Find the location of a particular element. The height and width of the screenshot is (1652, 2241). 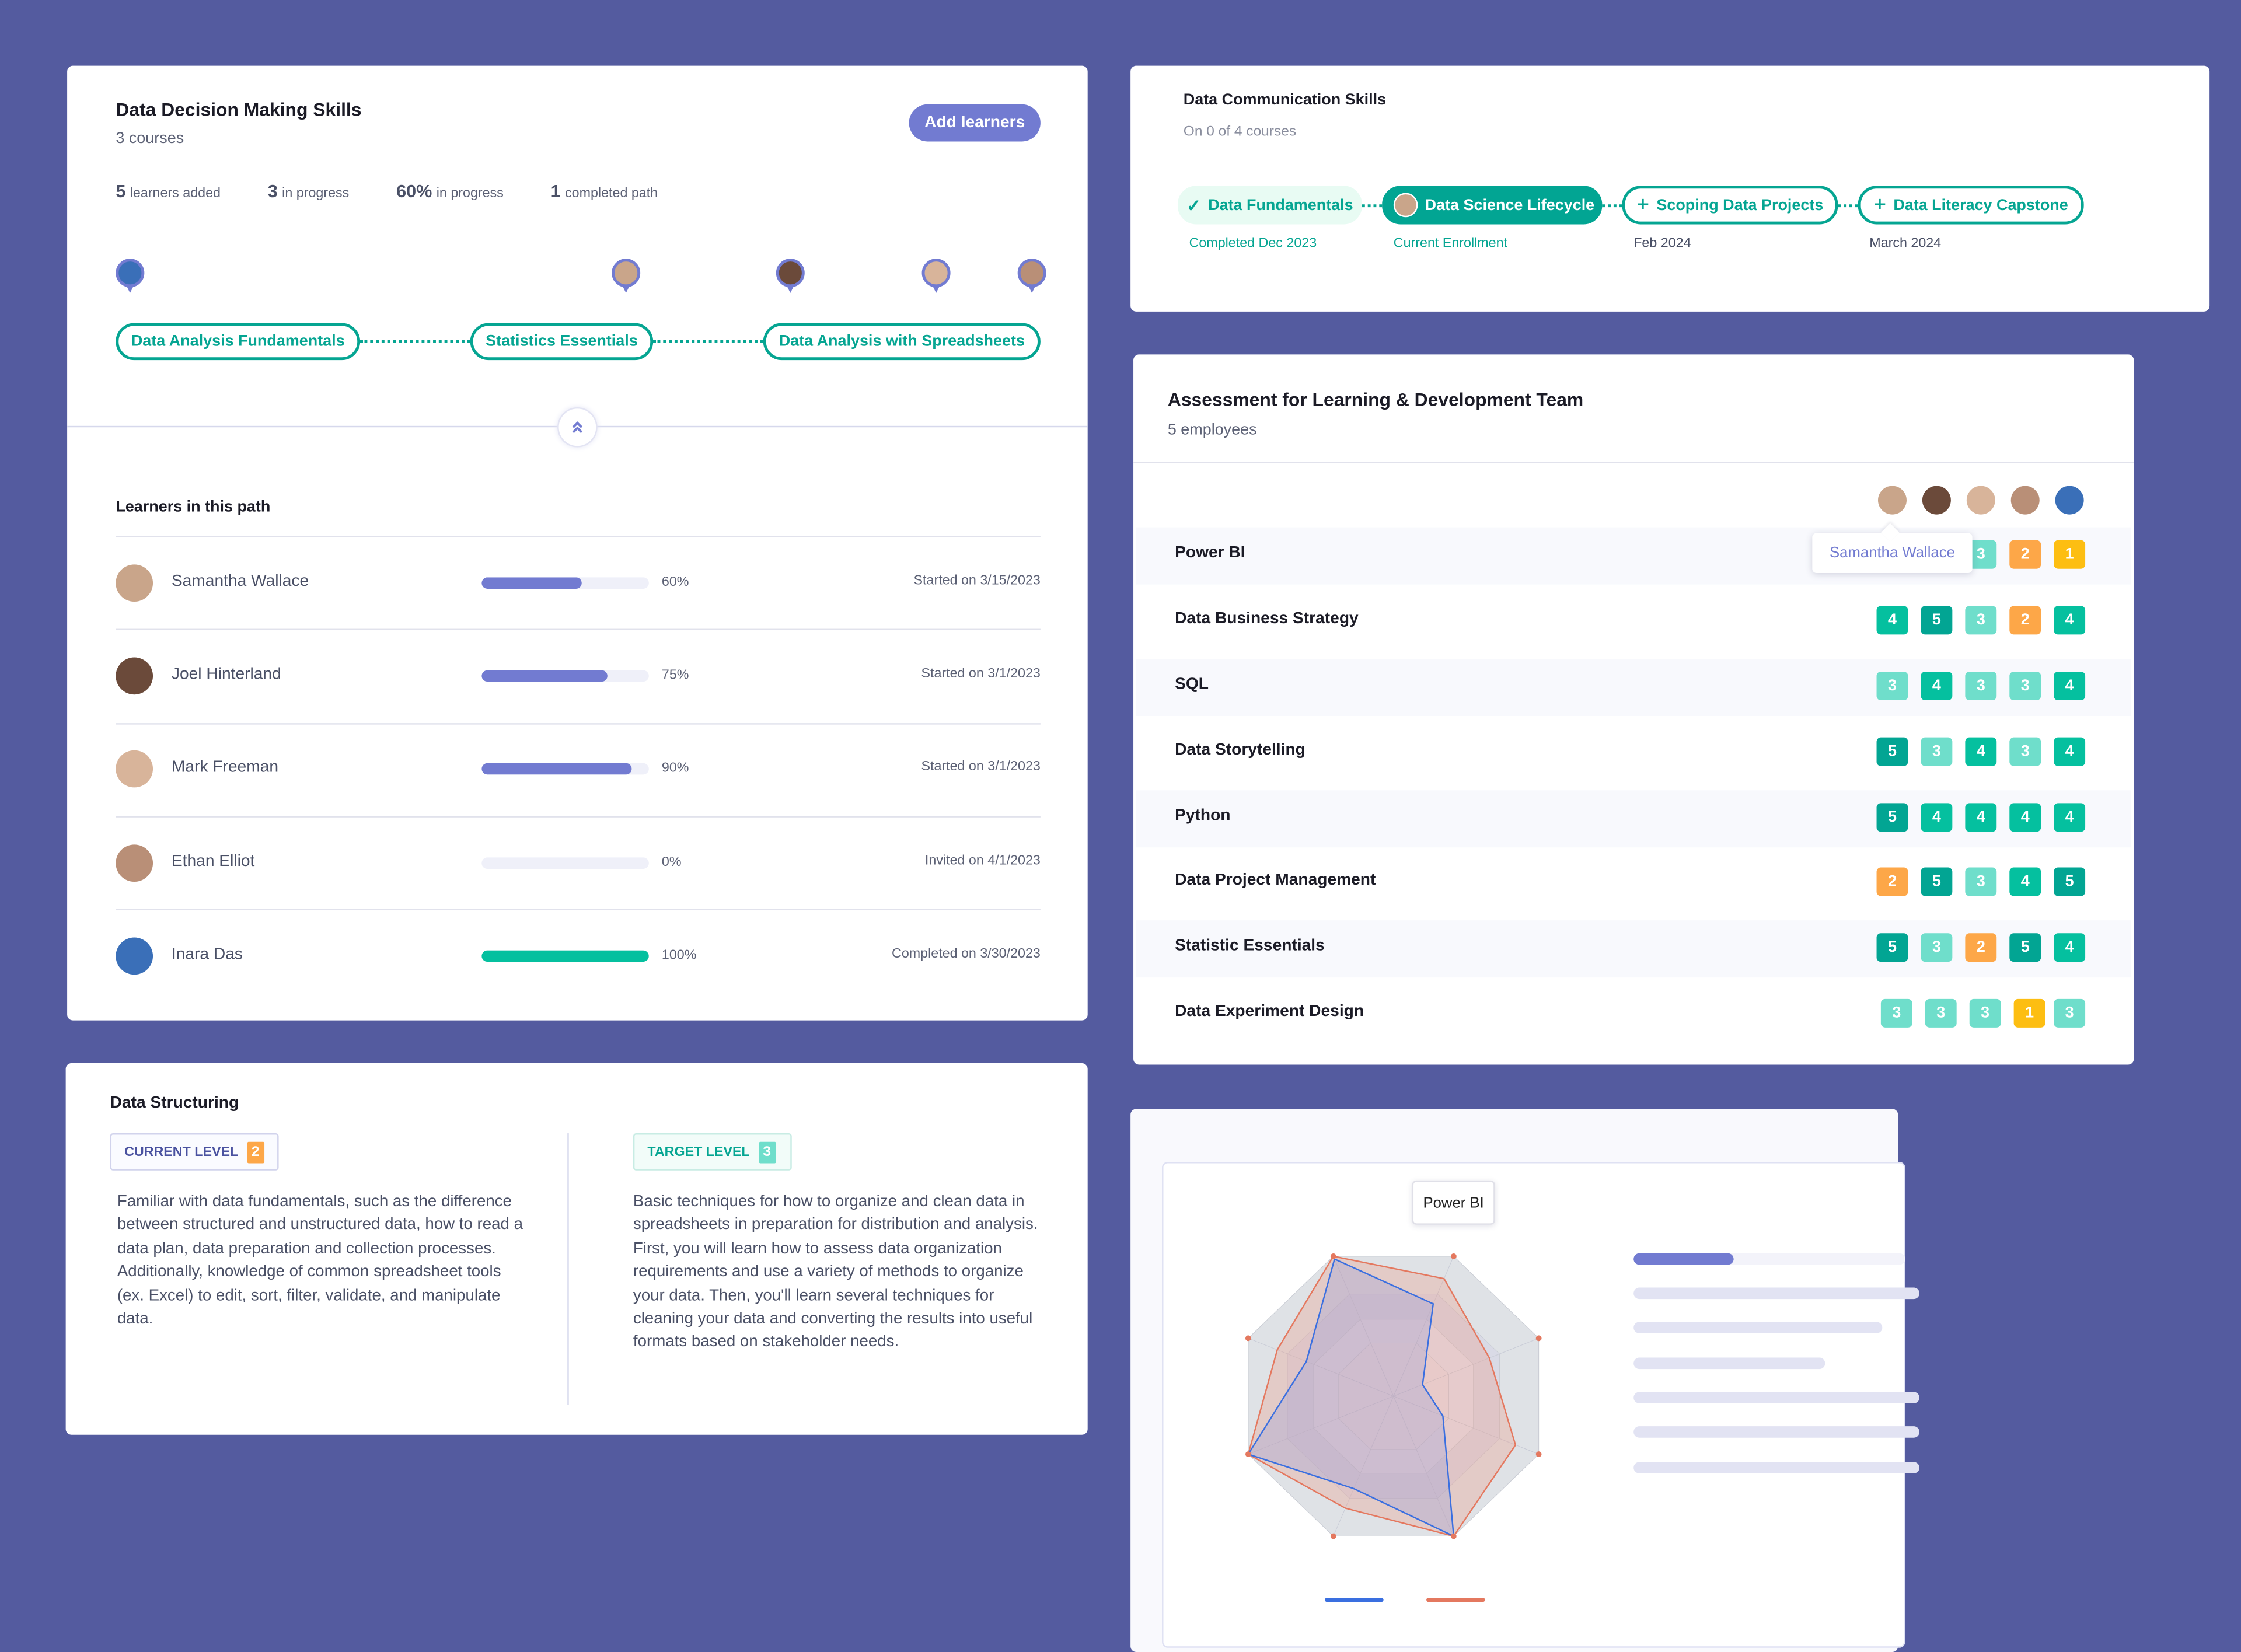

radar-tooltip: Power BI is located at coordinates (1453, 1203).